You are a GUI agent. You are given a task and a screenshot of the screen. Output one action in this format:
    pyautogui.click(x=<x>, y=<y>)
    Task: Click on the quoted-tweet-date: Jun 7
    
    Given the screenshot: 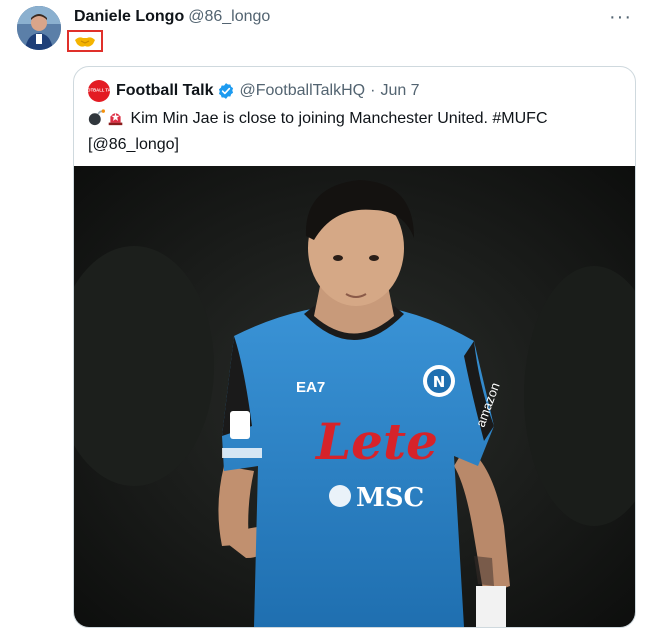 What is the action you would take?
    pyautogui.click(x=399, y=91)
    